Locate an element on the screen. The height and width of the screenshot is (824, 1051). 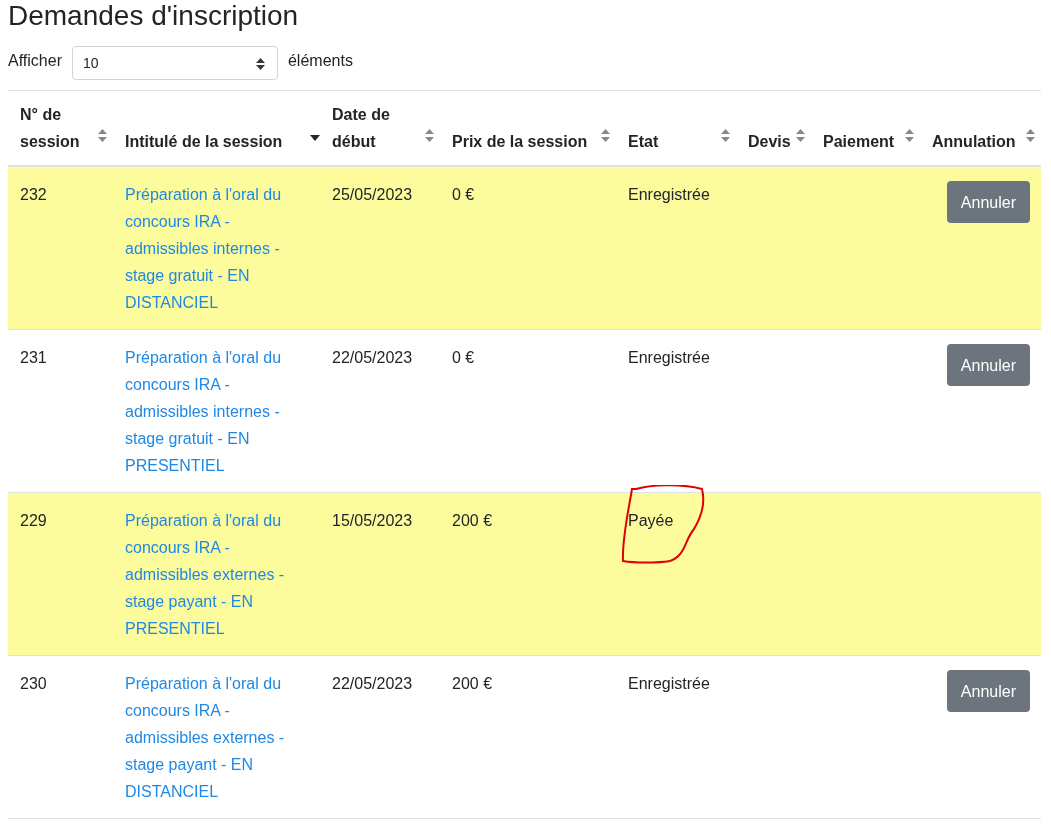
column-header: Annulation is located at coordinates (976, 141).